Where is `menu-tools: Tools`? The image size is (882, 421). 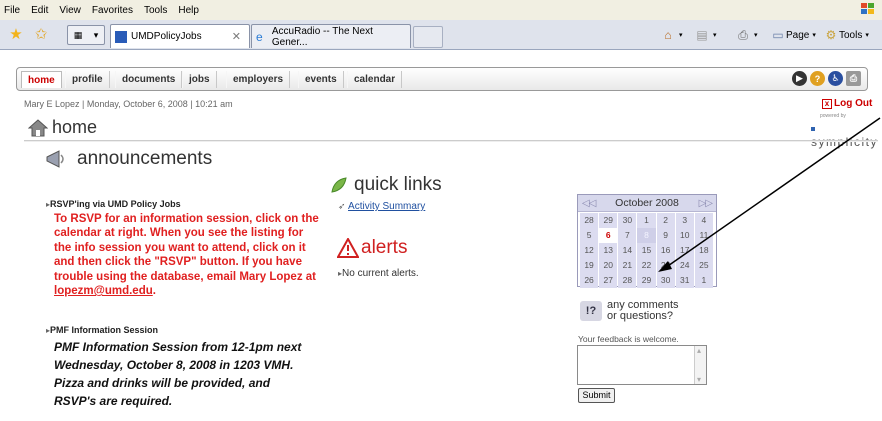 menu-tools: Tools is located at coordinates (155, 10).